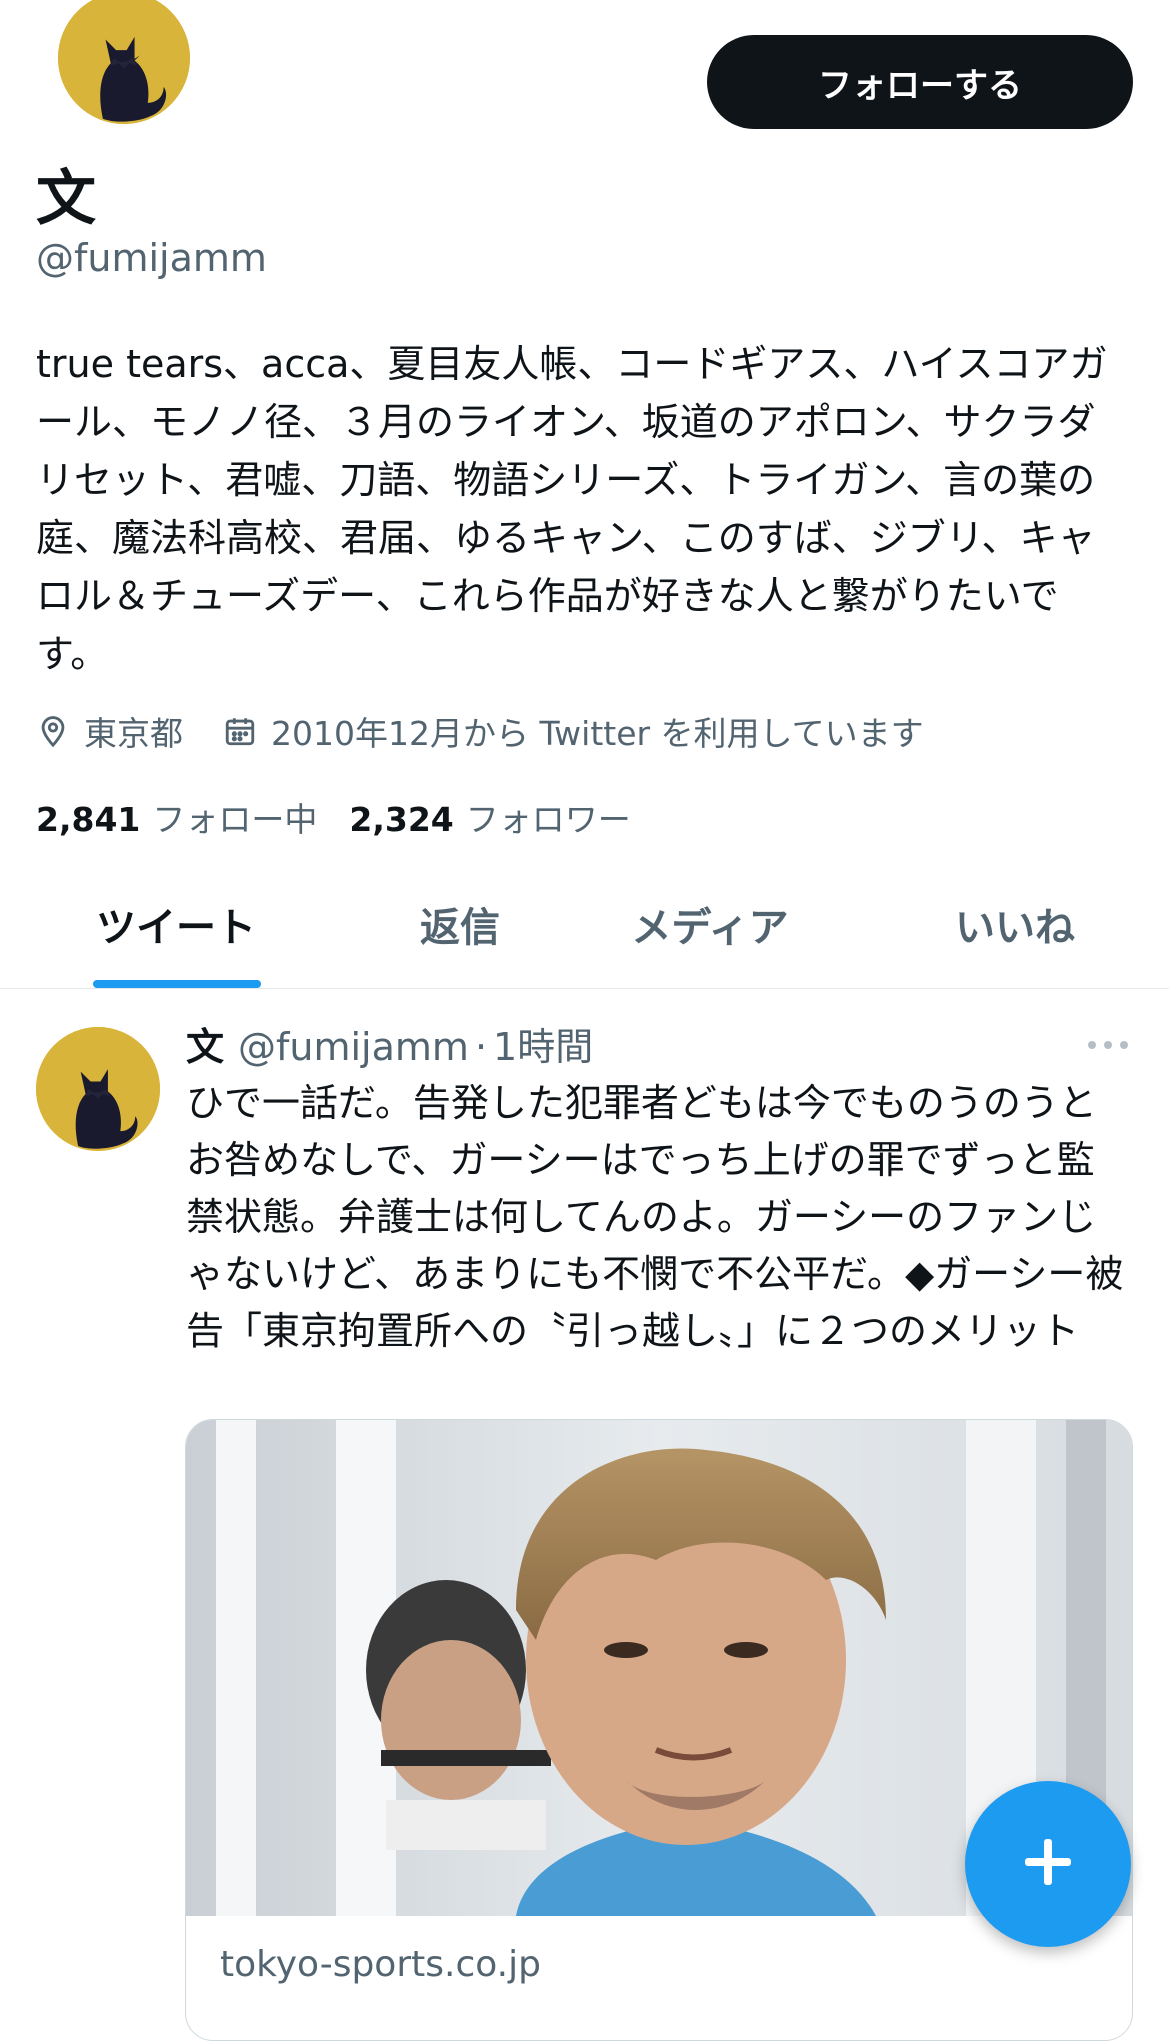  What do you see at coordinates (597, 733) in the screenshot?
I see `profile-joined-date: 2010年12月から Twitter を利用しています` at bounding box center [597, 733].